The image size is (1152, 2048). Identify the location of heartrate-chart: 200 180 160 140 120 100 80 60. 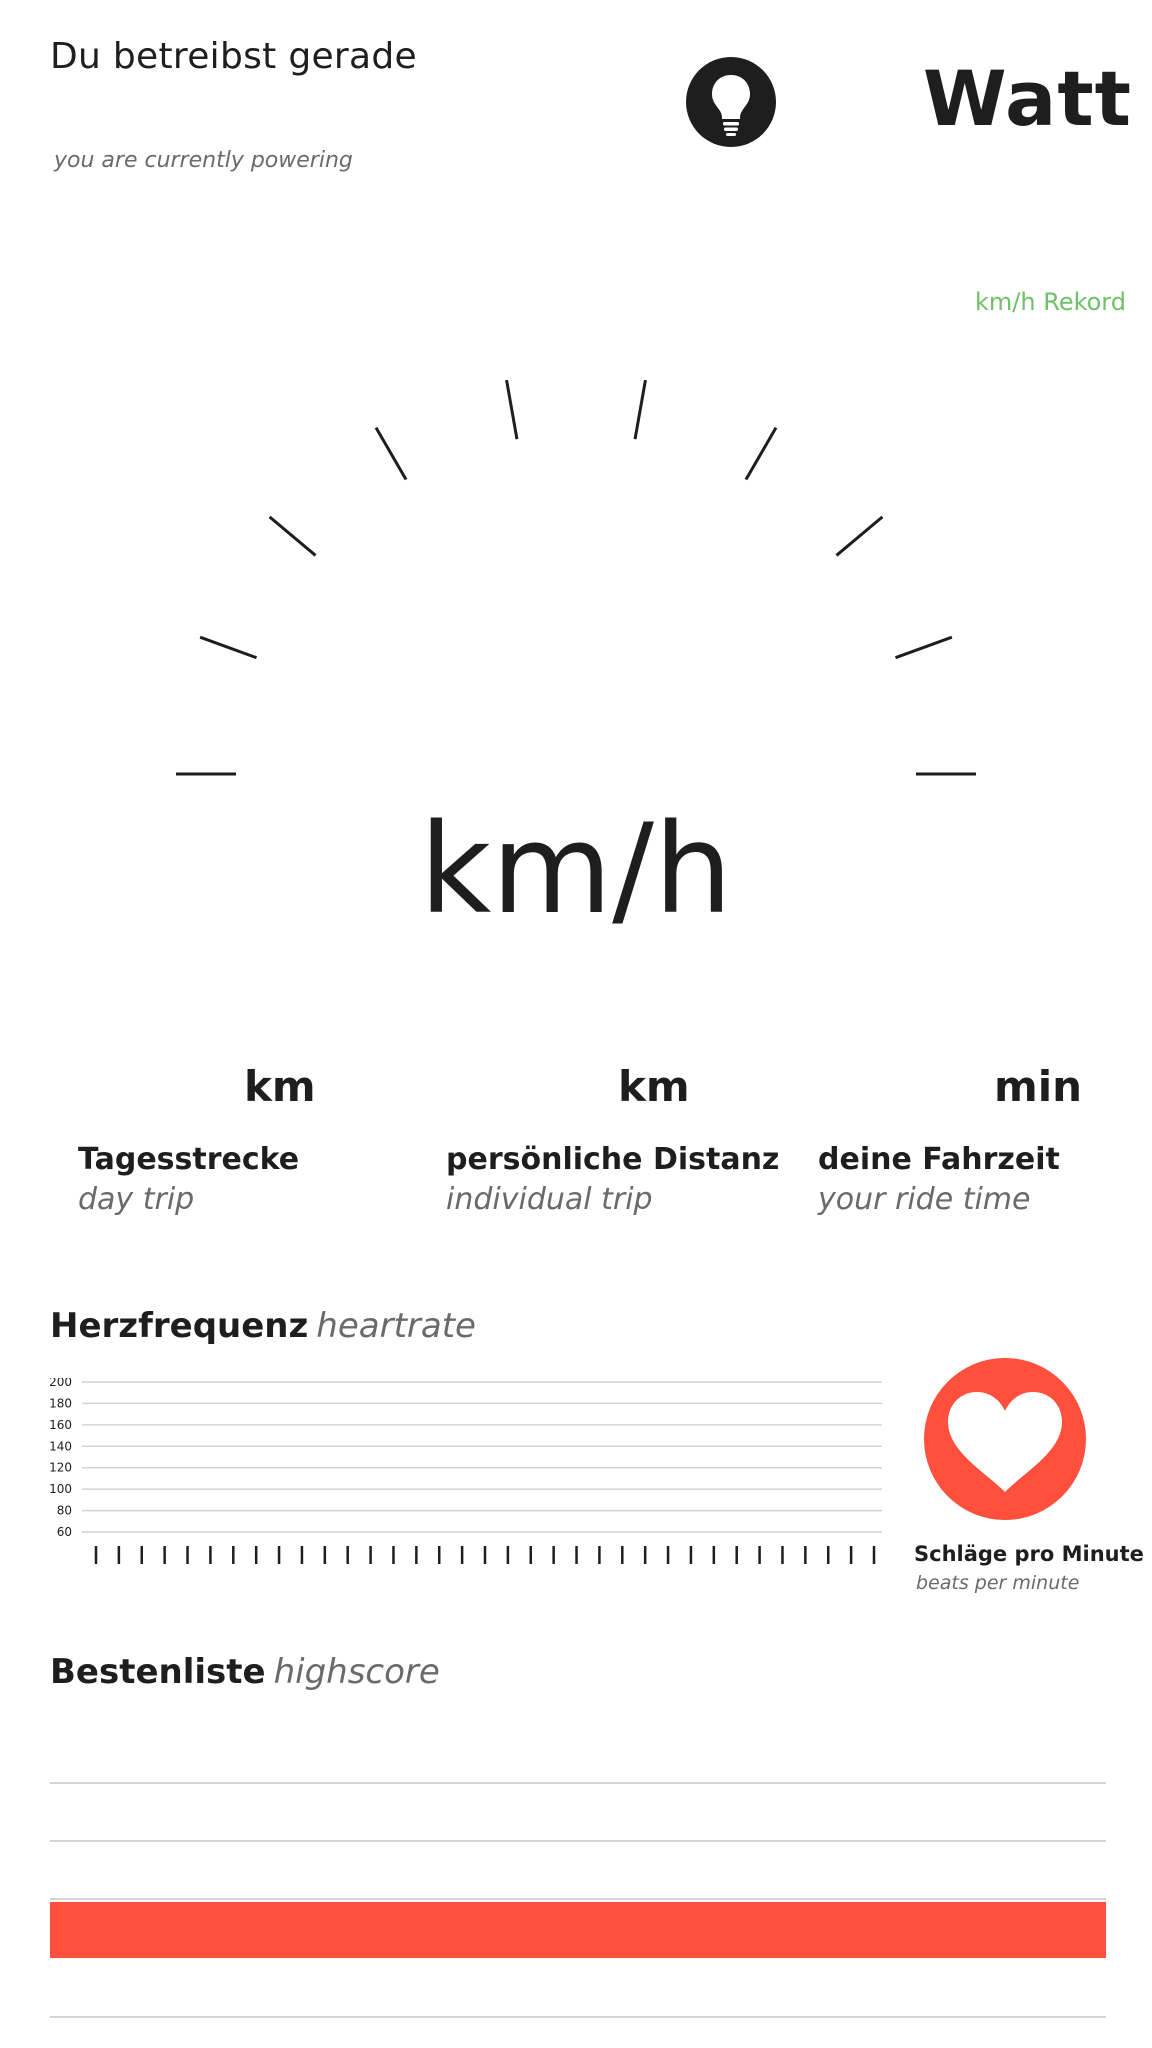
(465, 1471).